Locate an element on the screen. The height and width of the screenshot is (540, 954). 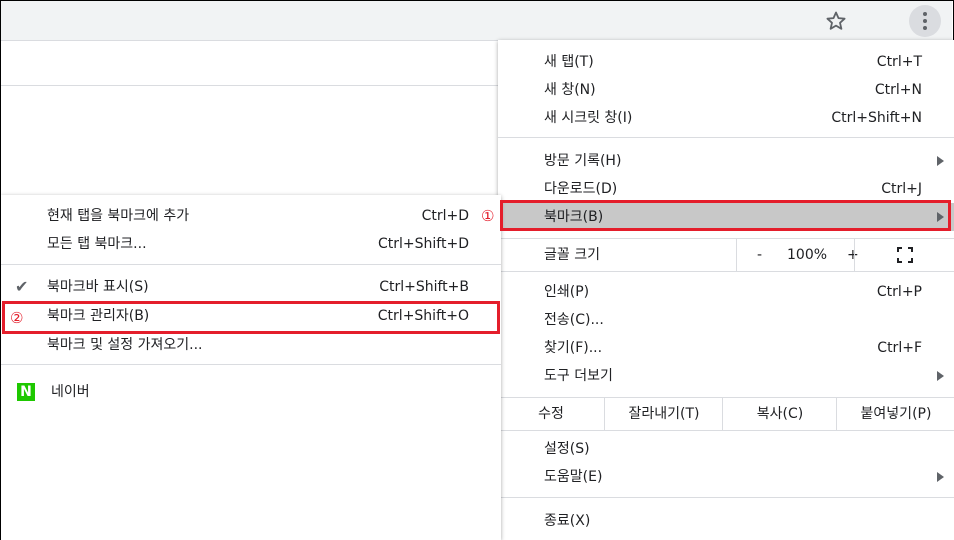
annotation-box-bookmarks is located at coordinates (725, 215).